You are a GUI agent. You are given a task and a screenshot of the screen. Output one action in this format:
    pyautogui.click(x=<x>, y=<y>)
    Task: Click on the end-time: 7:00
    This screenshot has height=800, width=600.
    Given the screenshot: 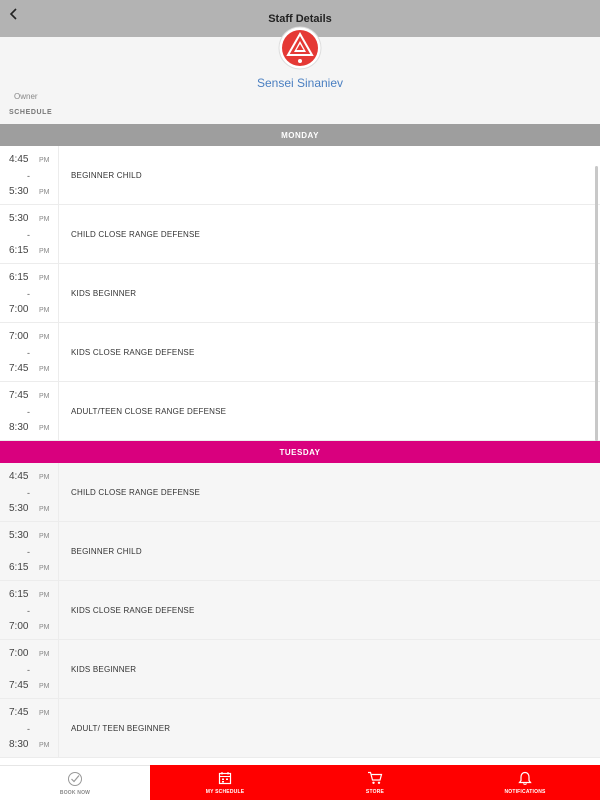 What is the action you would take?
    pyautogui.click(x=19, y=309)
    